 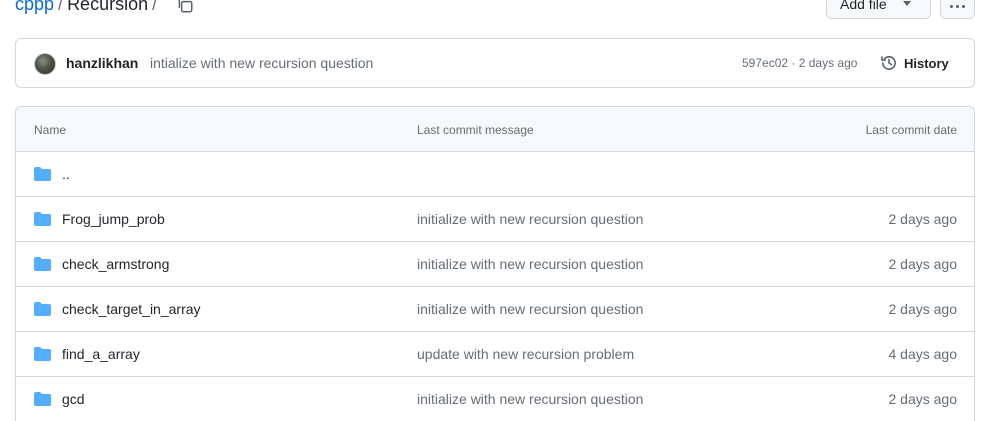 What do you see at coordinates (475, 130) in the screenshot?
I see `column-header-message: Last commit message` at bounding box center [475, 130].